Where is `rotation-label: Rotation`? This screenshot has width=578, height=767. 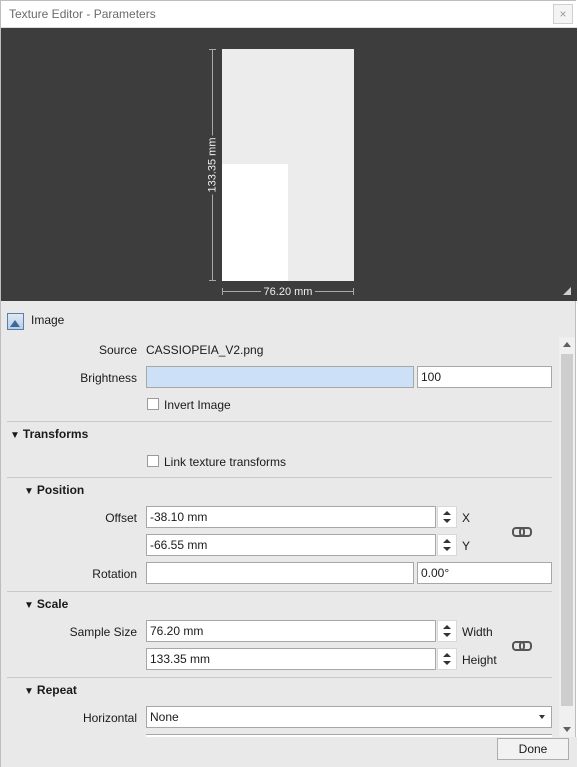 rotation-label: Rotation is located at coordinates (114, 574).